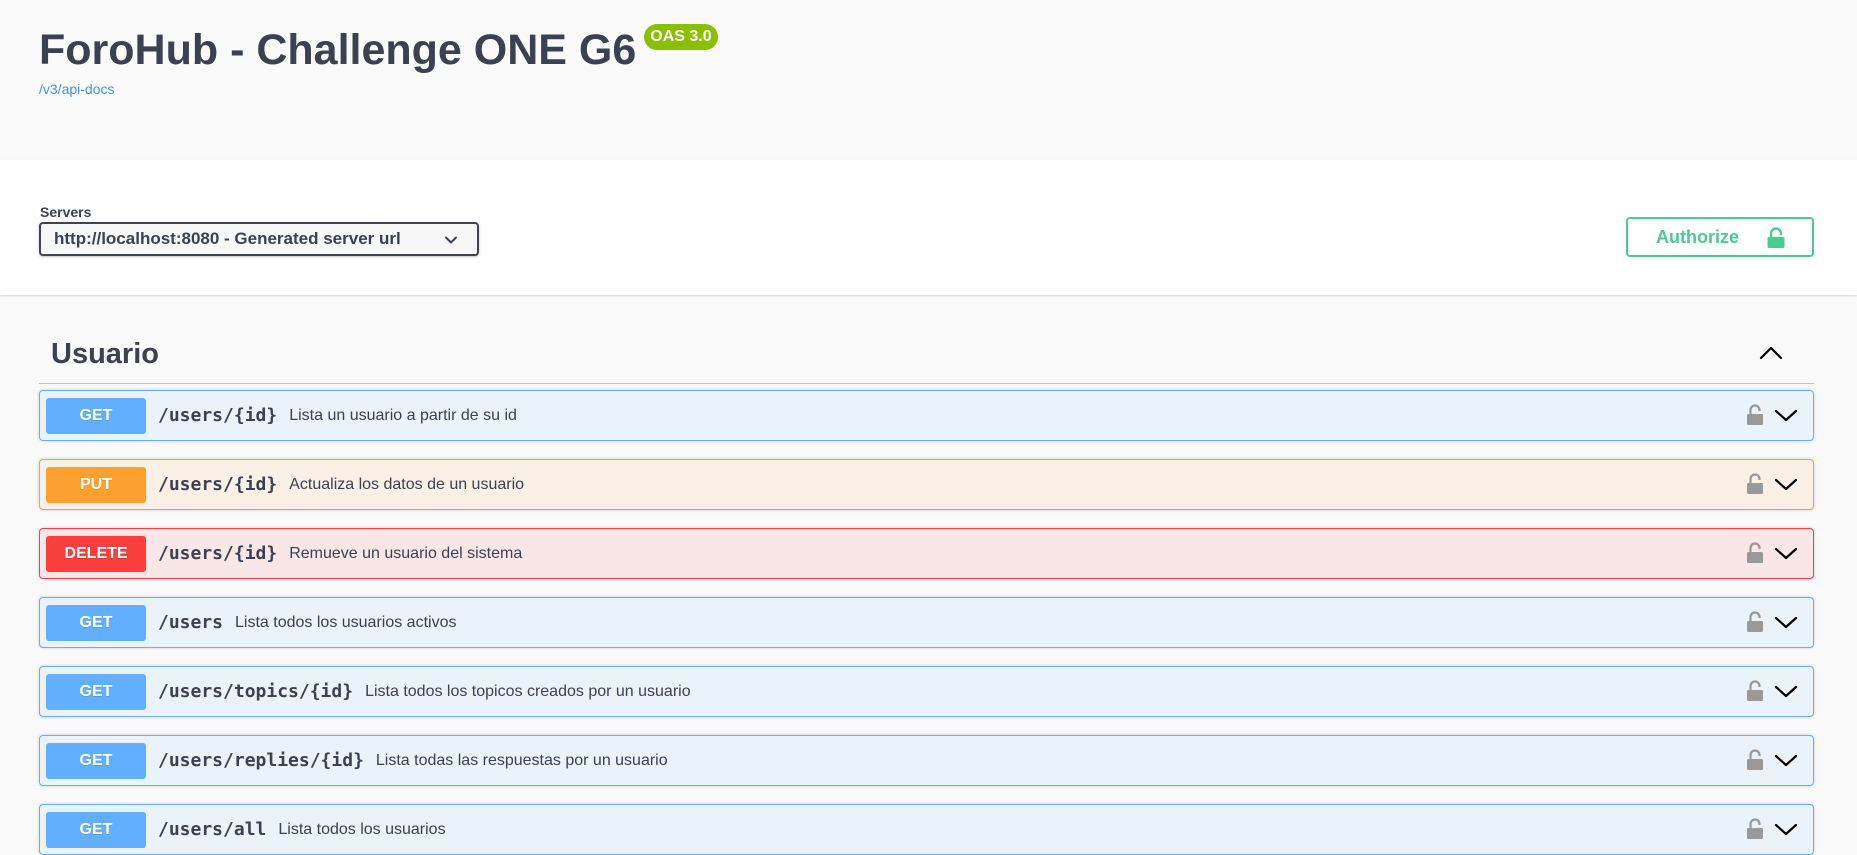  What do you see at coordinates (406, 553) in the screenshot?
I see `operation-summary: Remueve un usuario del sistema` at bounding box center [406, 553].